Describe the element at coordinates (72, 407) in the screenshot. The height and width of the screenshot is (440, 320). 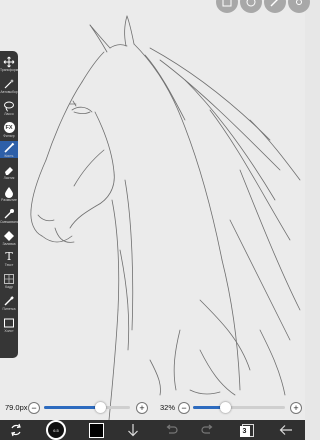
I see `size-fill` at that location.